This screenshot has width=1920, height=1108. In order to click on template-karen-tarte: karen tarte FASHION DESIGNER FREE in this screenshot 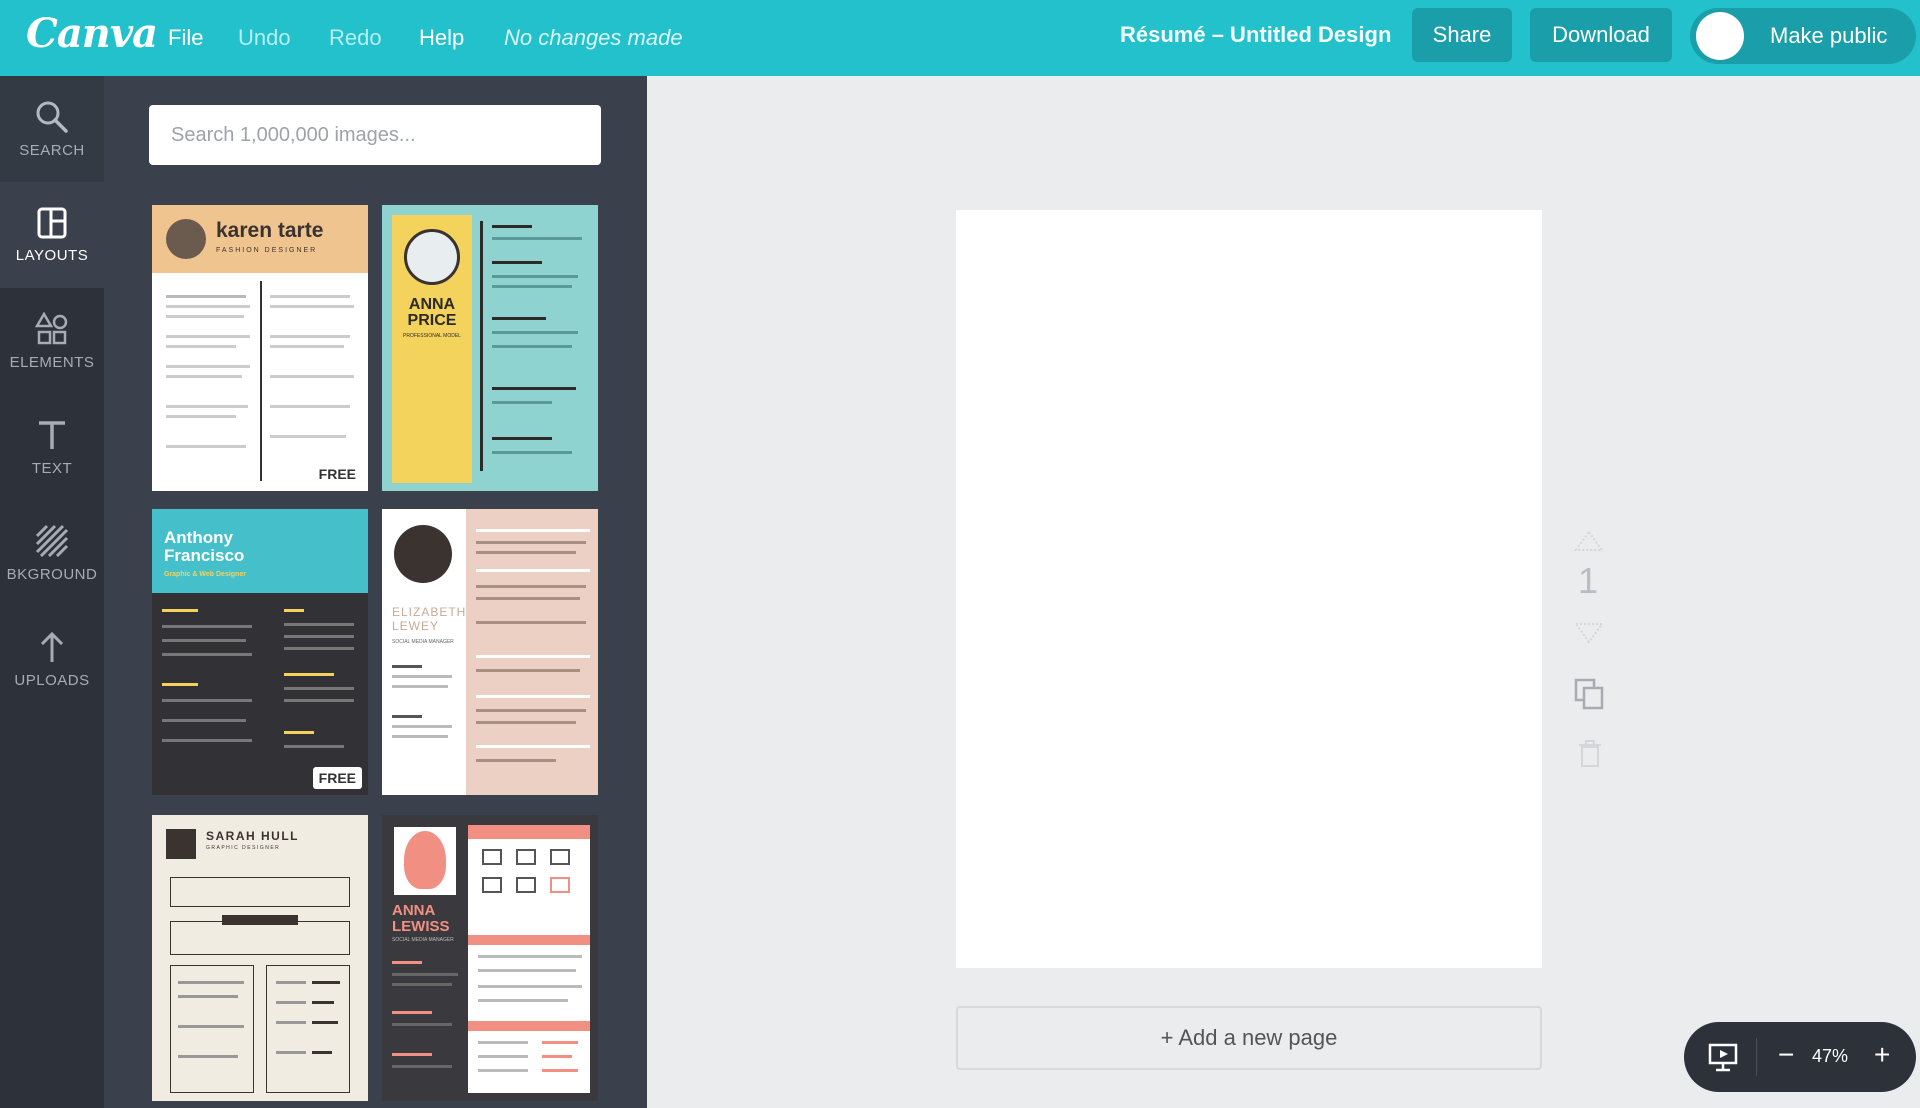, I will do `click(260, 348)`.